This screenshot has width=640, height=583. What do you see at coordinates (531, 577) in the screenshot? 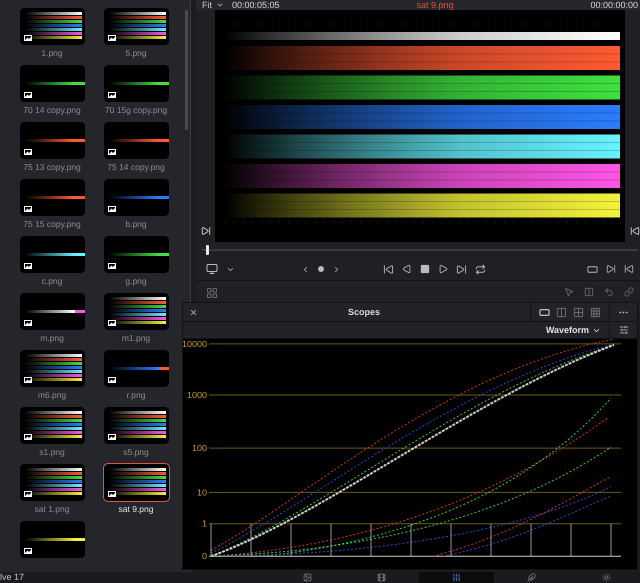
I see `feather-icon` at bounding box center [531, 577].